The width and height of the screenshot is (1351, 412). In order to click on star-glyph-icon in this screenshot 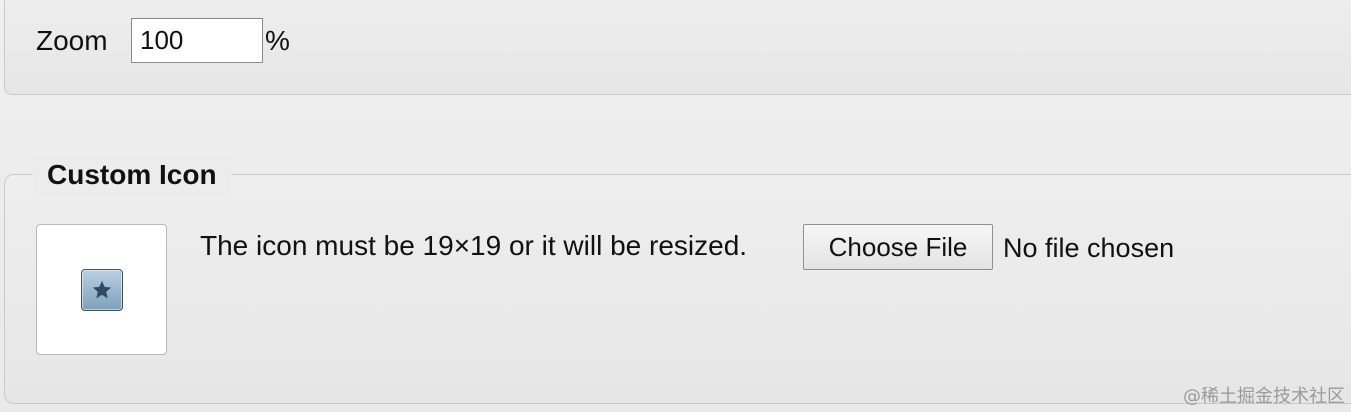, I will do `click(102, 289)`.